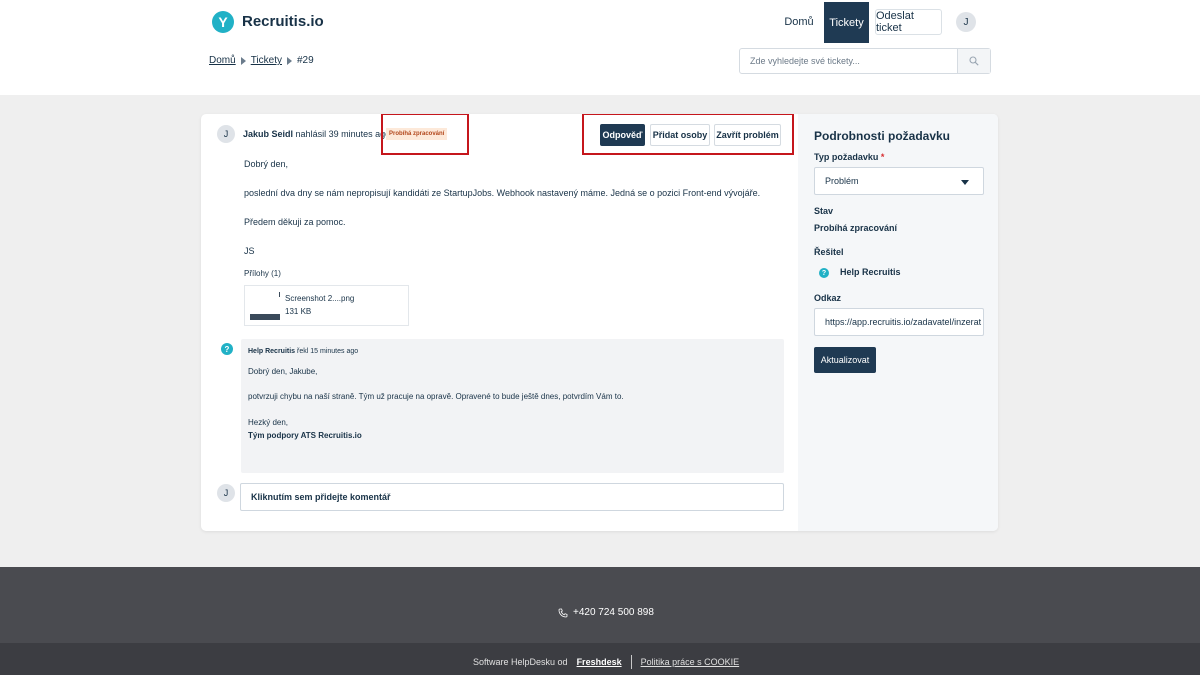 Image resolution: width=1200 pixels, height=675 pixels. Describe the element at coordinates (824, 273) in the screenshot. I see `agent-avatar-icon: ?` at that location.